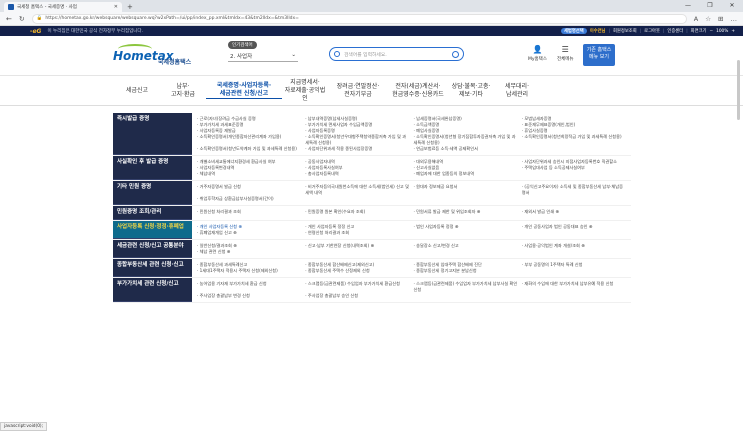 Image resolution: width=743 pixels, height=431 pixels. Describe the element at coordinates (357, 149) in the screenshot. I see `submenu-link: · 사업자단위과세 적용 종된사업장증명` at that location.